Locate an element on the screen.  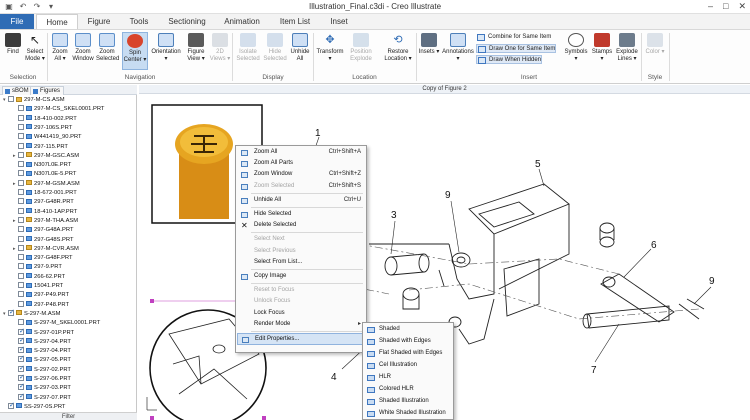
menu-item-zoom-window: Zoom Window Ctrl+Shift+Z is located at coordinates (301, 175).